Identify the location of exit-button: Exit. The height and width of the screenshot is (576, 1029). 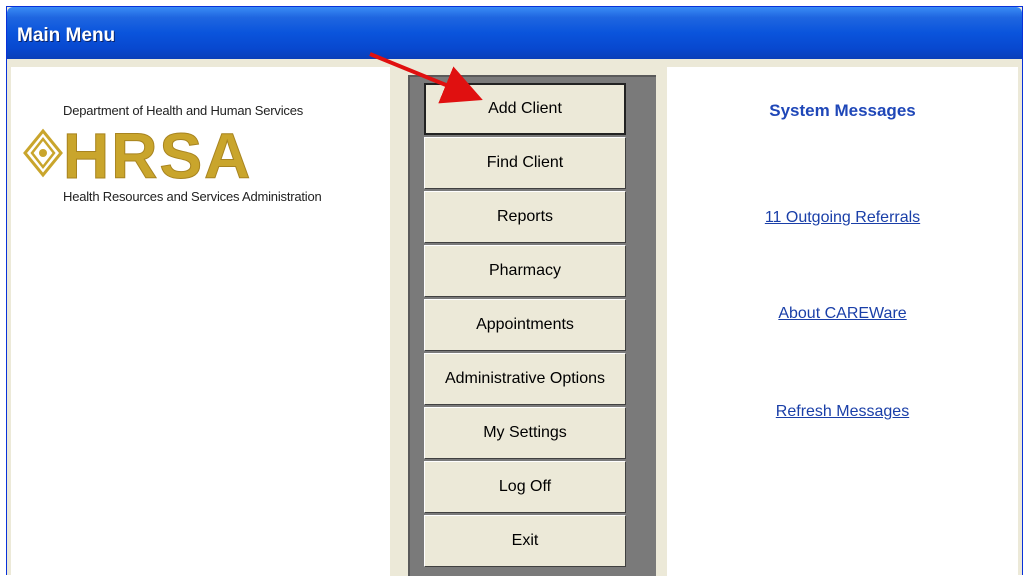
(525, 541).